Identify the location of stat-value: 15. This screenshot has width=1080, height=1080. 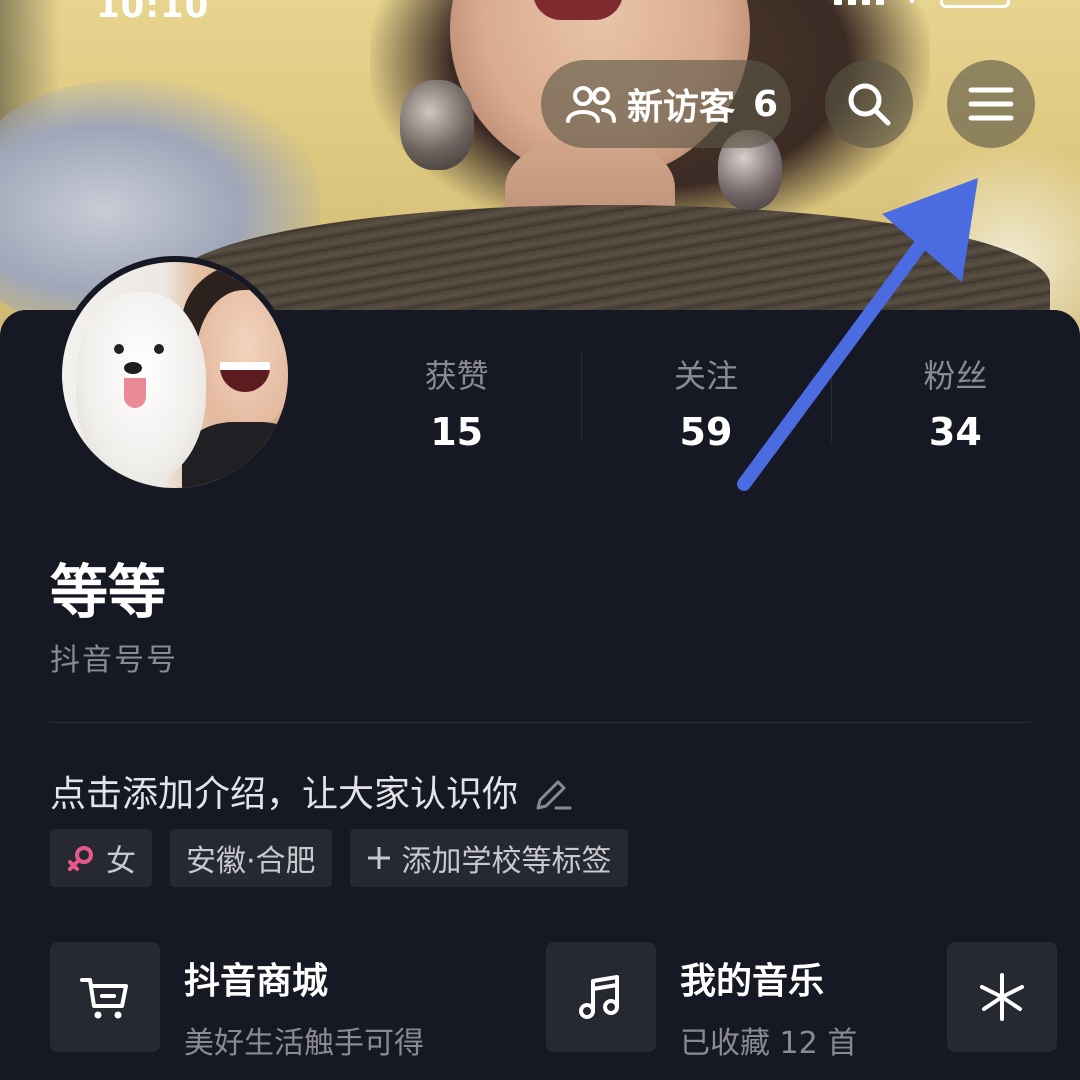
(457, 432).